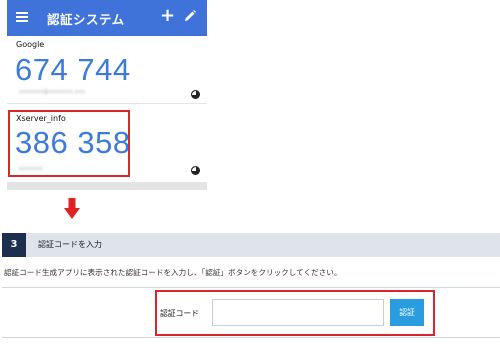 The image size is (500, 345). What do you see at coordinates (52, 92) in the screenshot?
I see `account-email: xxxxxxx@xxxxxxx.xxx` at bounding box center [52, 92].